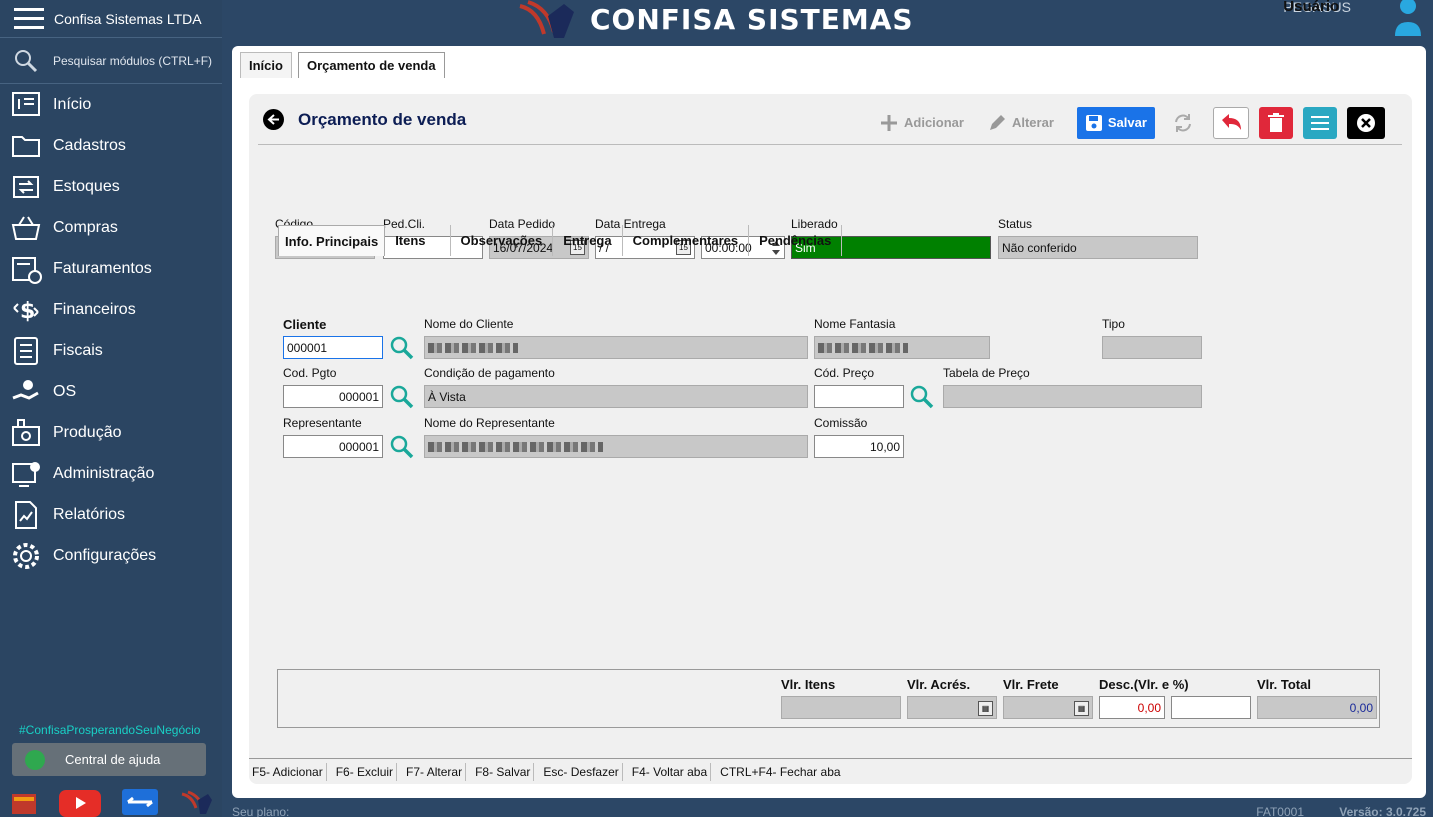 The image size is (1433, 817). I want to click on save-button: Salvar, so click(1115, 122).